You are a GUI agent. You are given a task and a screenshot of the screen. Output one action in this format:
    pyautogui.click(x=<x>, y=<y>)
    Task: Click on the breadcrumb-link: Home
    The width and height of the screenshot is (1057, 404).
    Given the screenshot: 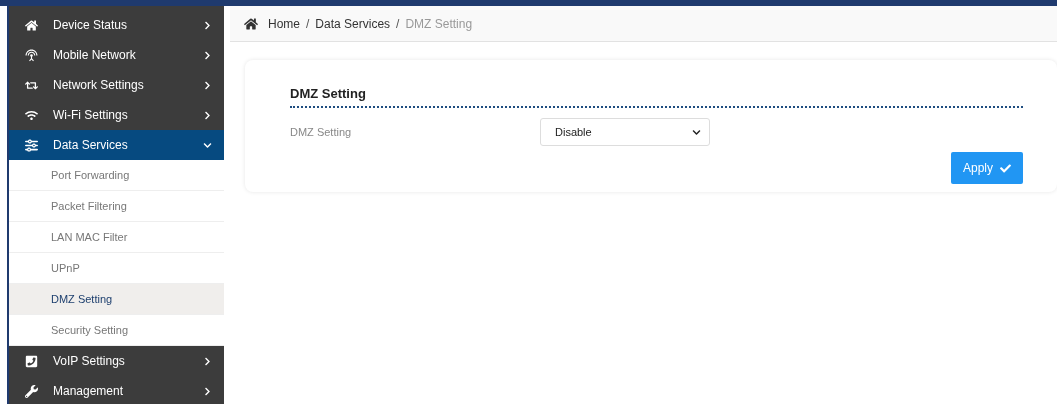 What is the action you would take?
    pyautogui.click(x=284, y=23)
    